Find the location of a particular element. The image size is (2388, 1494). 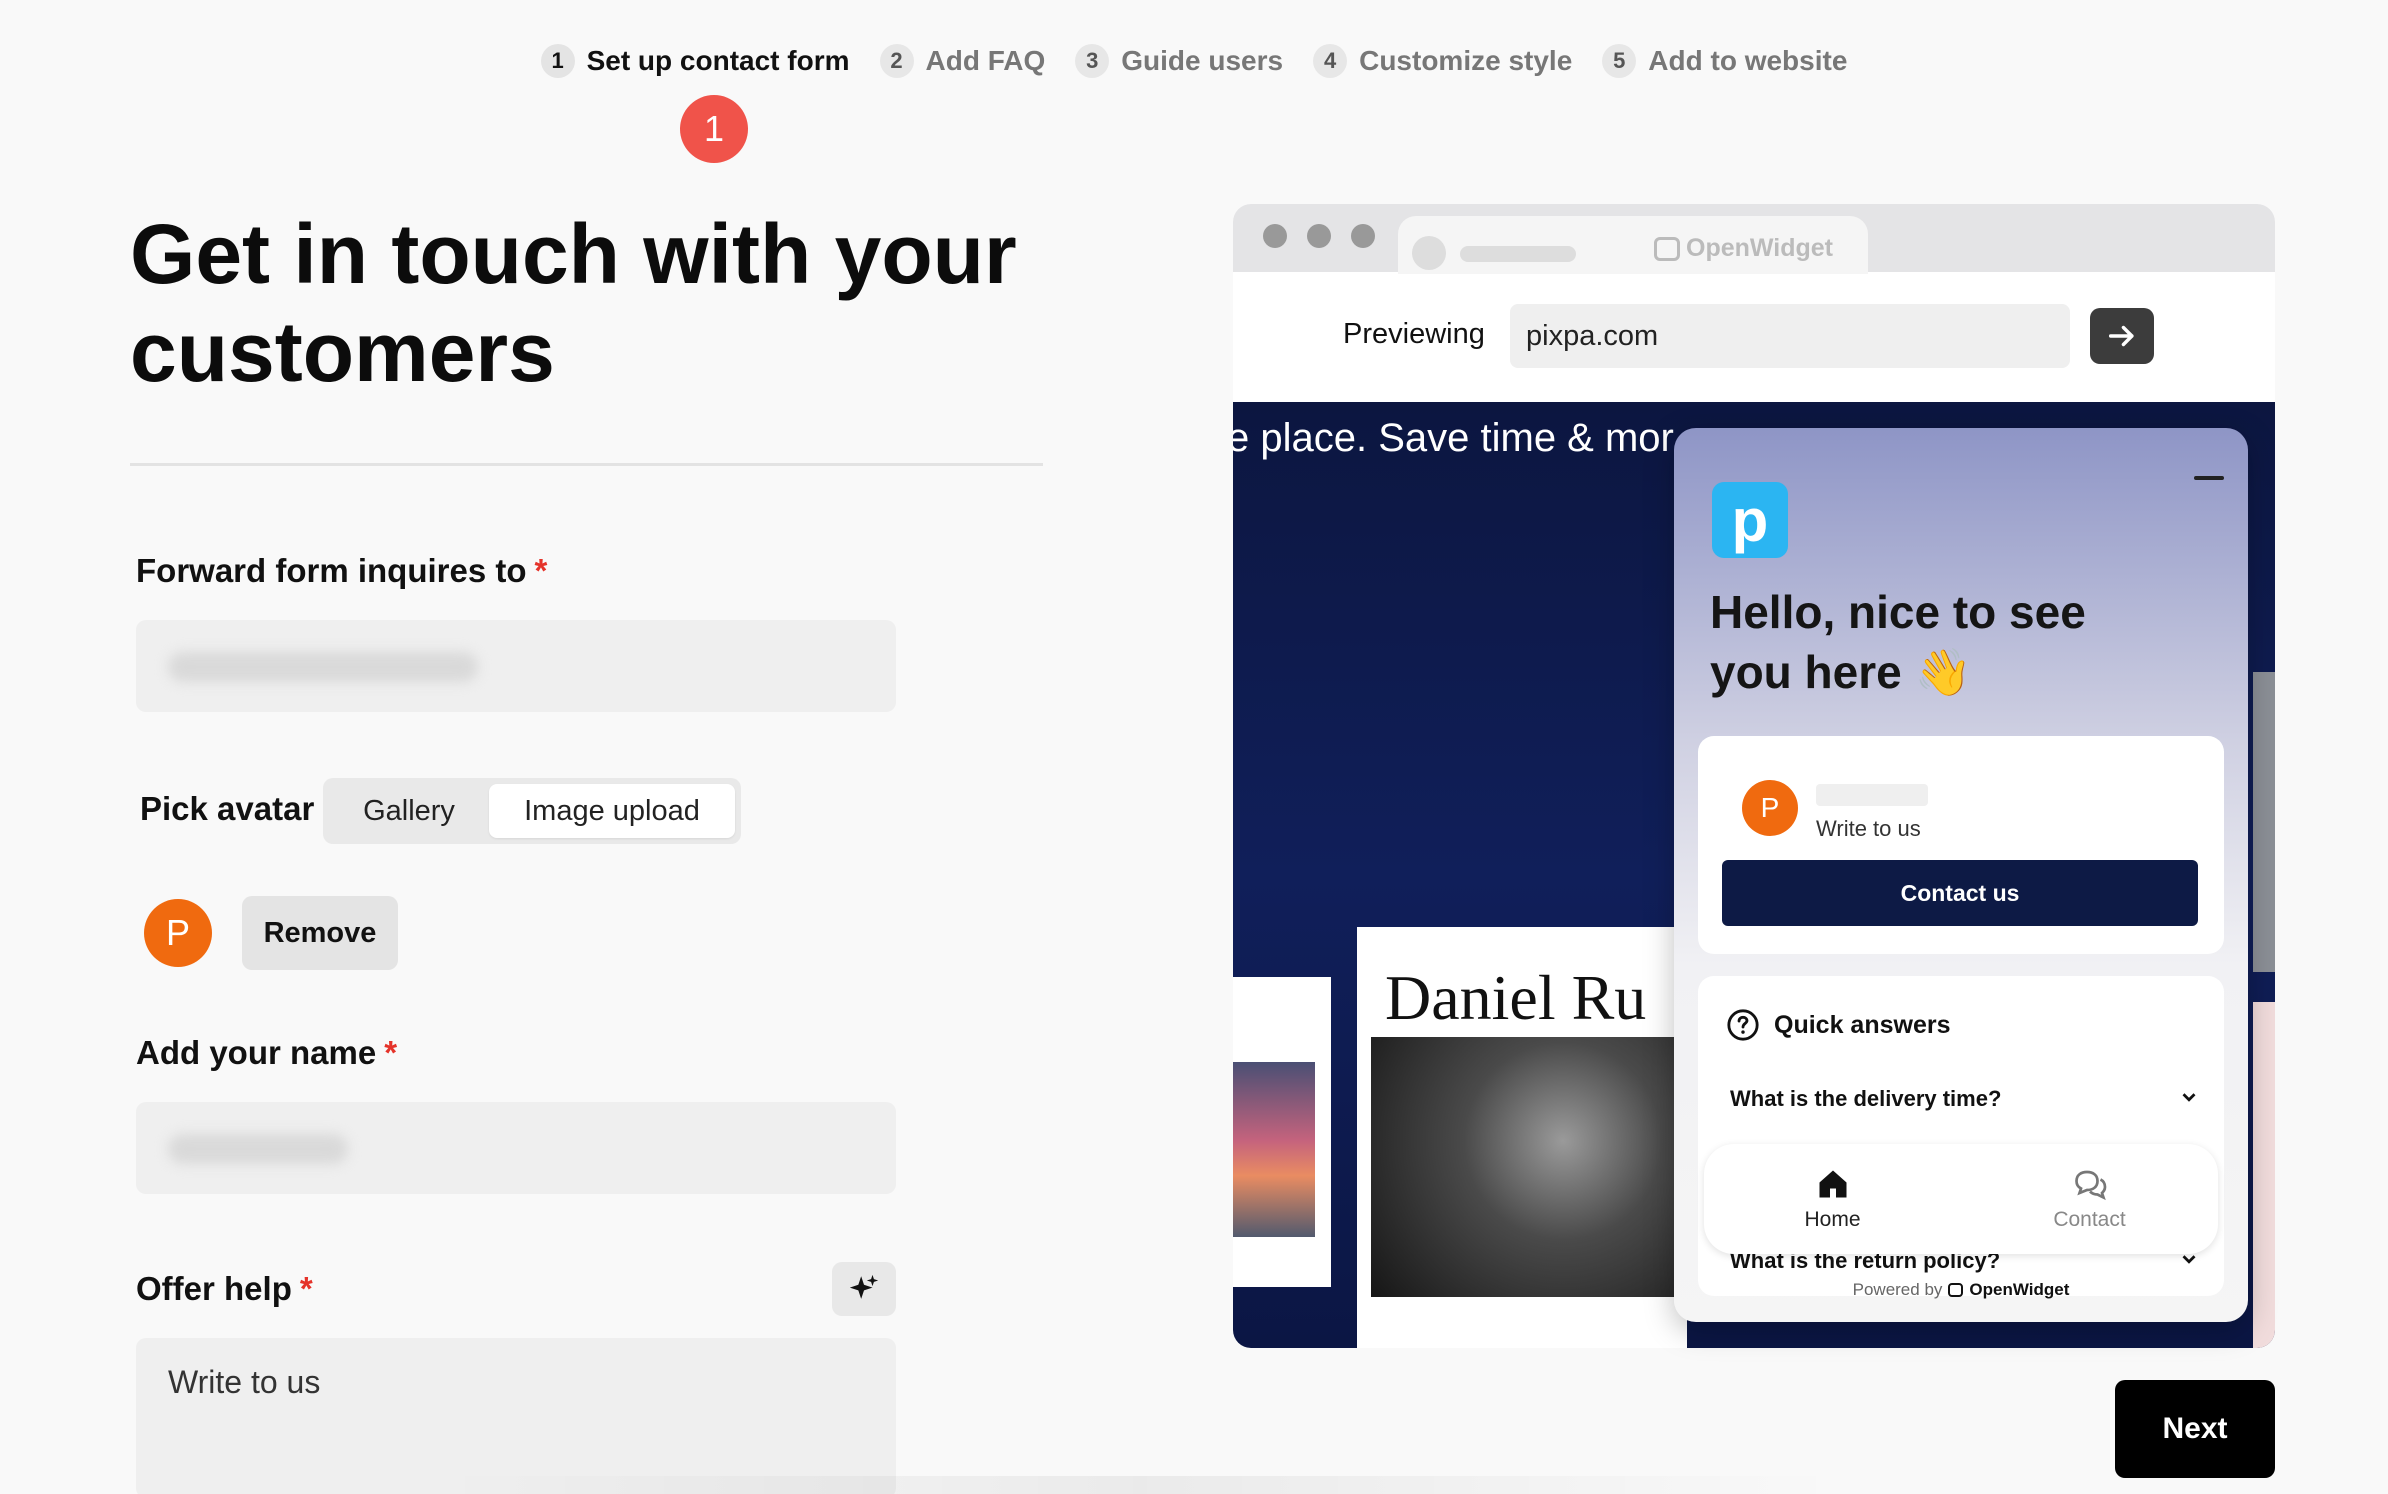

tab-image-upload: Image upload is located at coordinates (612, 811).